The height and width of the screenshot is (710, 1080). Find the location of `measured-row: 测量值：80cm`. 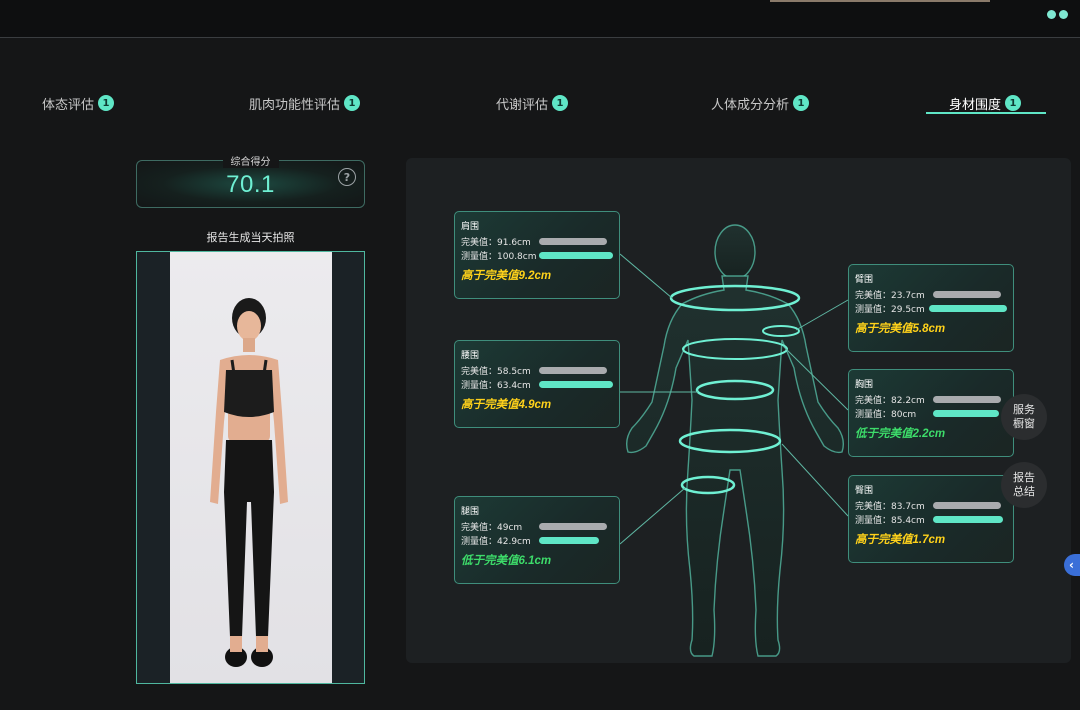

measured-row: 测量值：80cm is located at coordinates (931, 413).